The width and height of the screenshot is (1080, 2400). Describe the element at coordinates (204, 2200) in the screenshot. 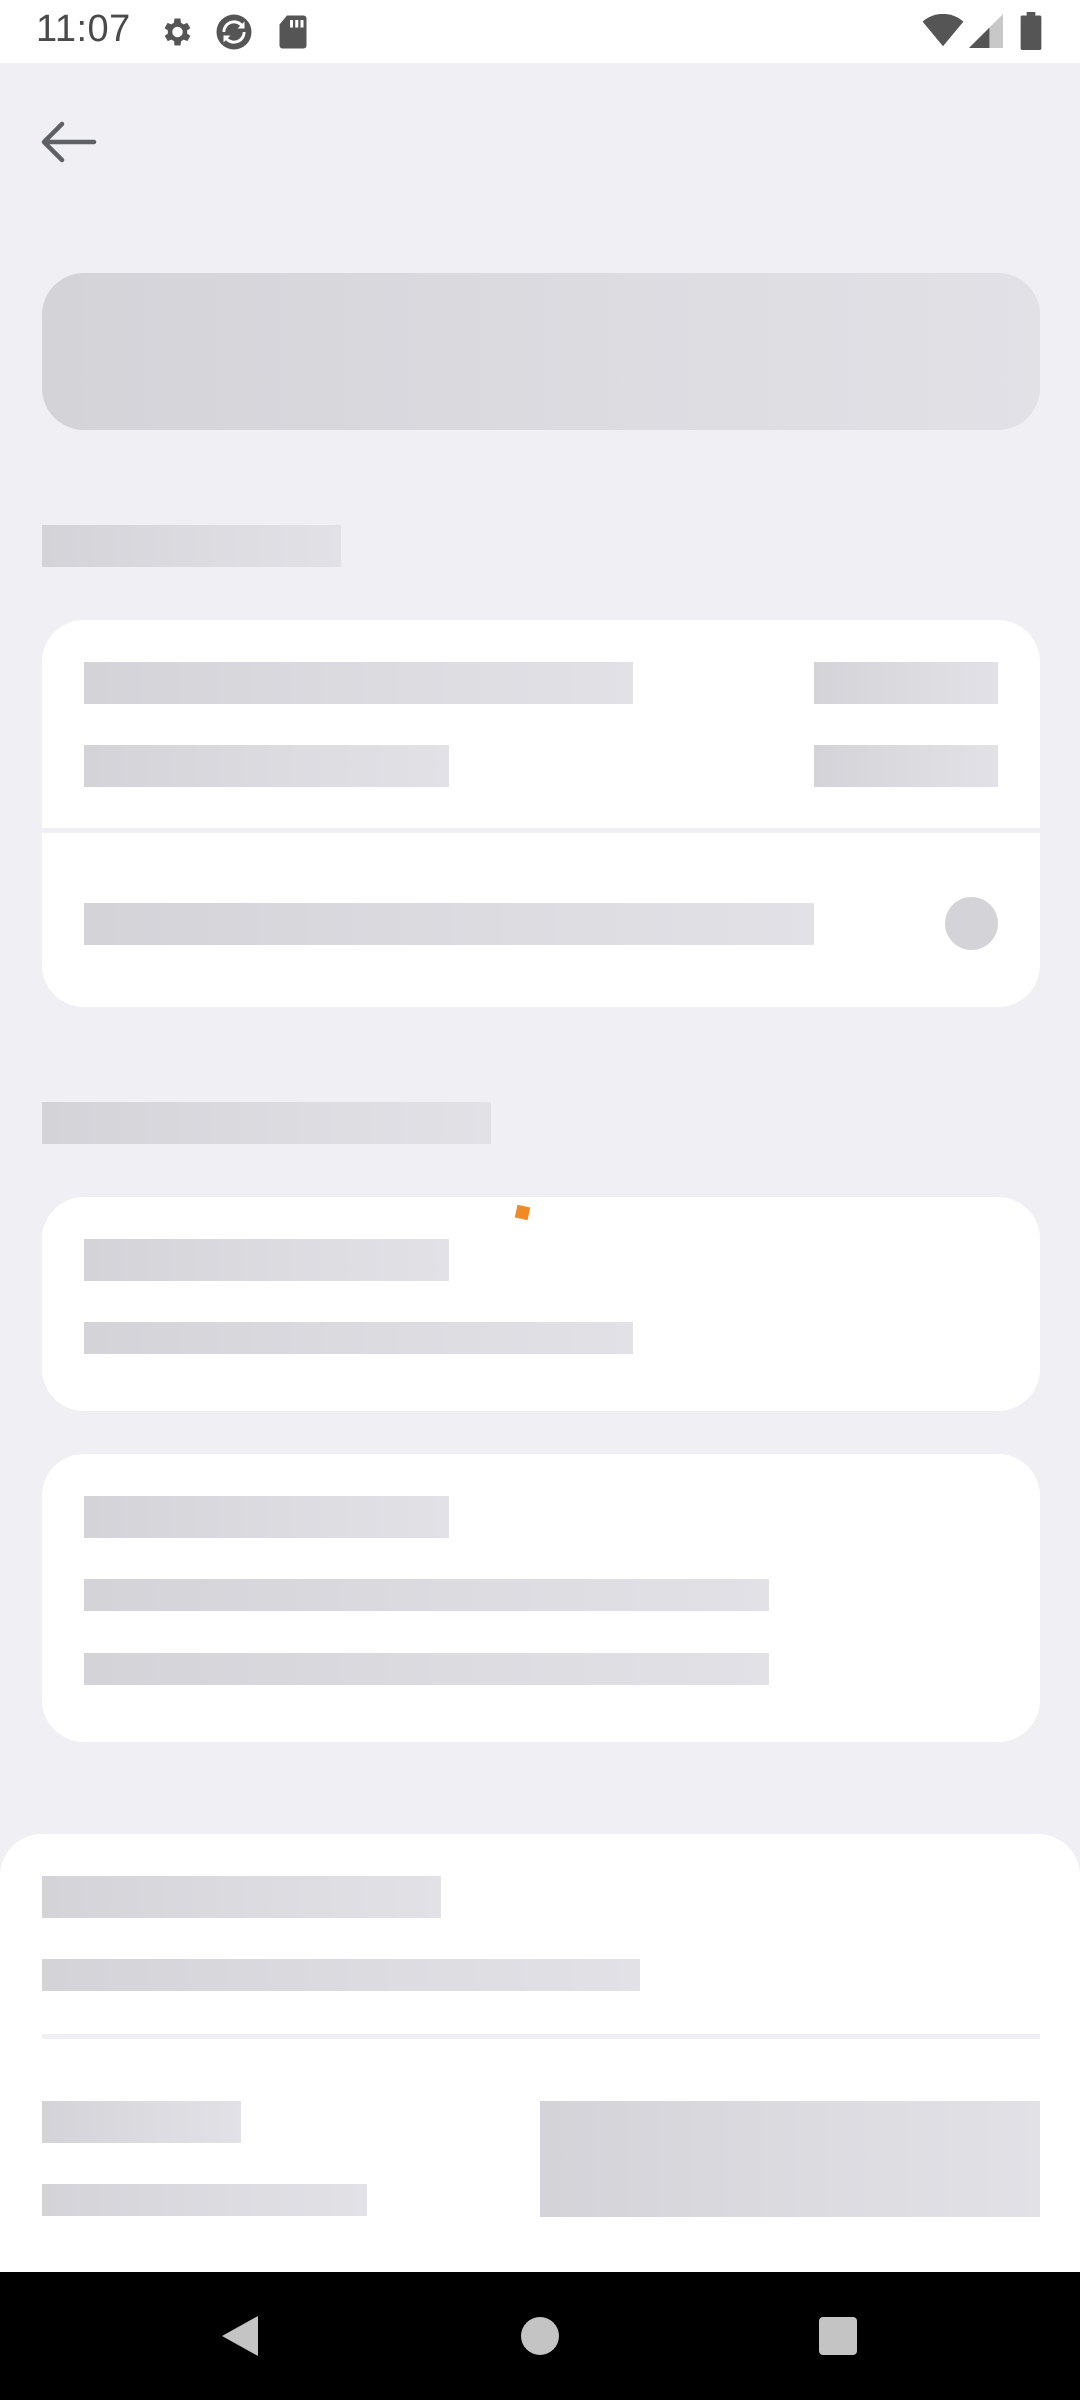

I see `price-value-placeholder` at that location.